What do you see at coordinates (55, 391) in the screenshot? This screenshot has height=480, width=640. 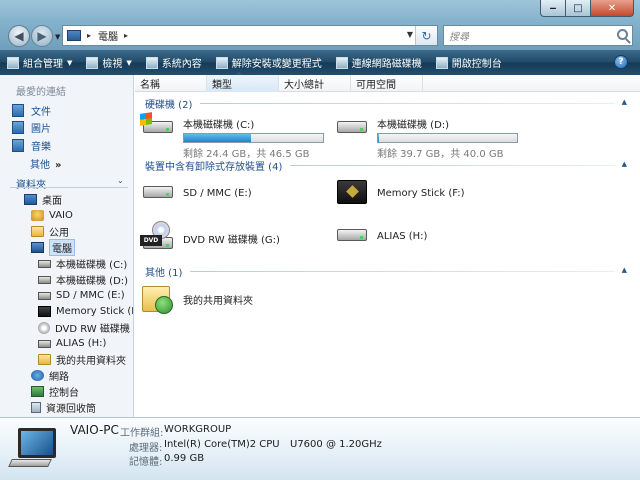 I see `tree-item-control-panel: 控制台` at bounding box center [55, 391].